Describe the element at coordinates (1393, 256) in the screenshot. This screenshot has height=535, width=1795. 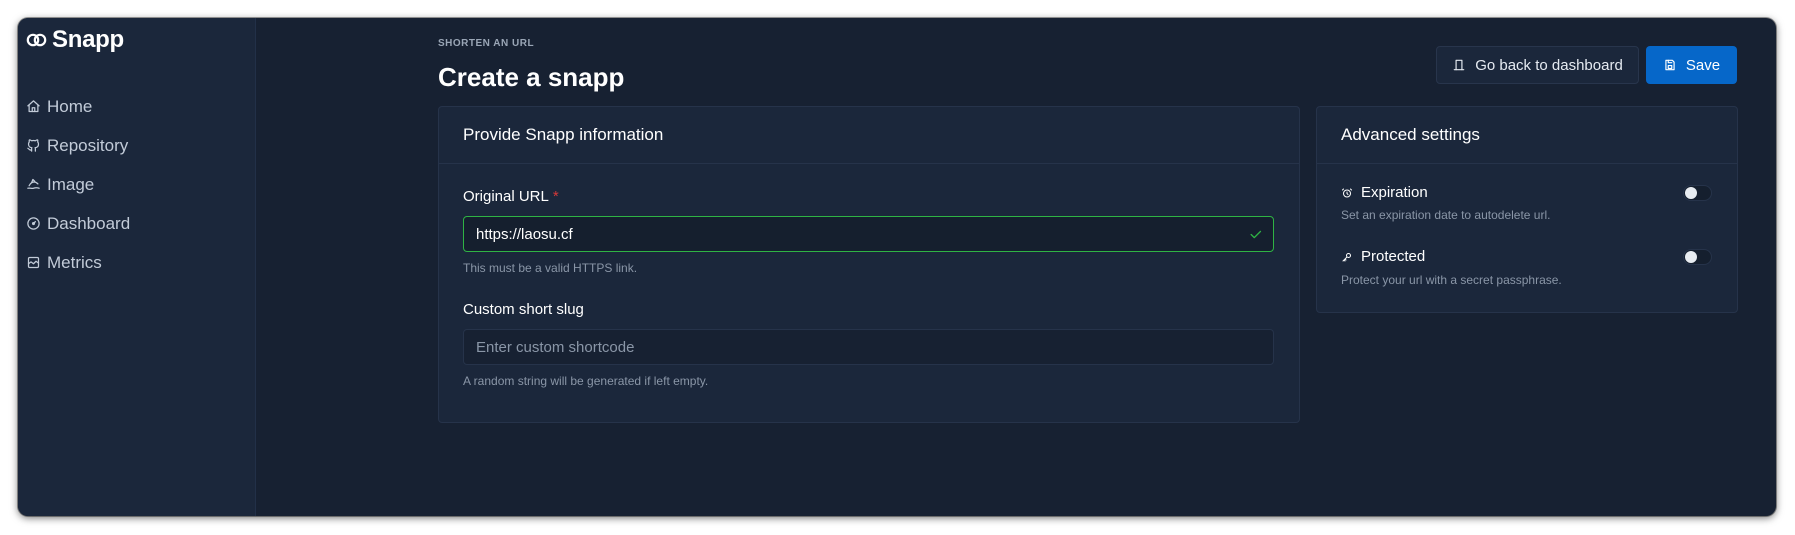
I see `protected-label: Protected` at that location.